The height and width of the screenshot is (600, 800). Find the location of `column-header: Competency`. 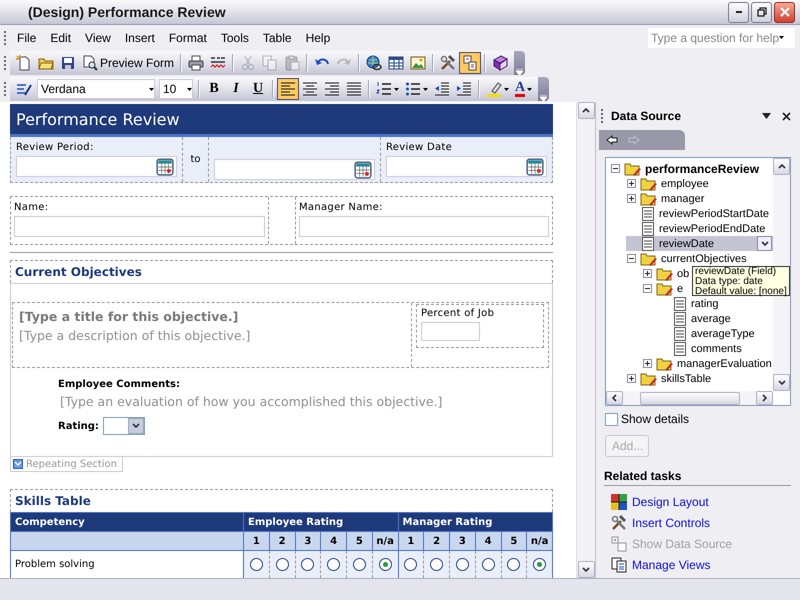

column-header: Competency is located at coordinates (127, 522).